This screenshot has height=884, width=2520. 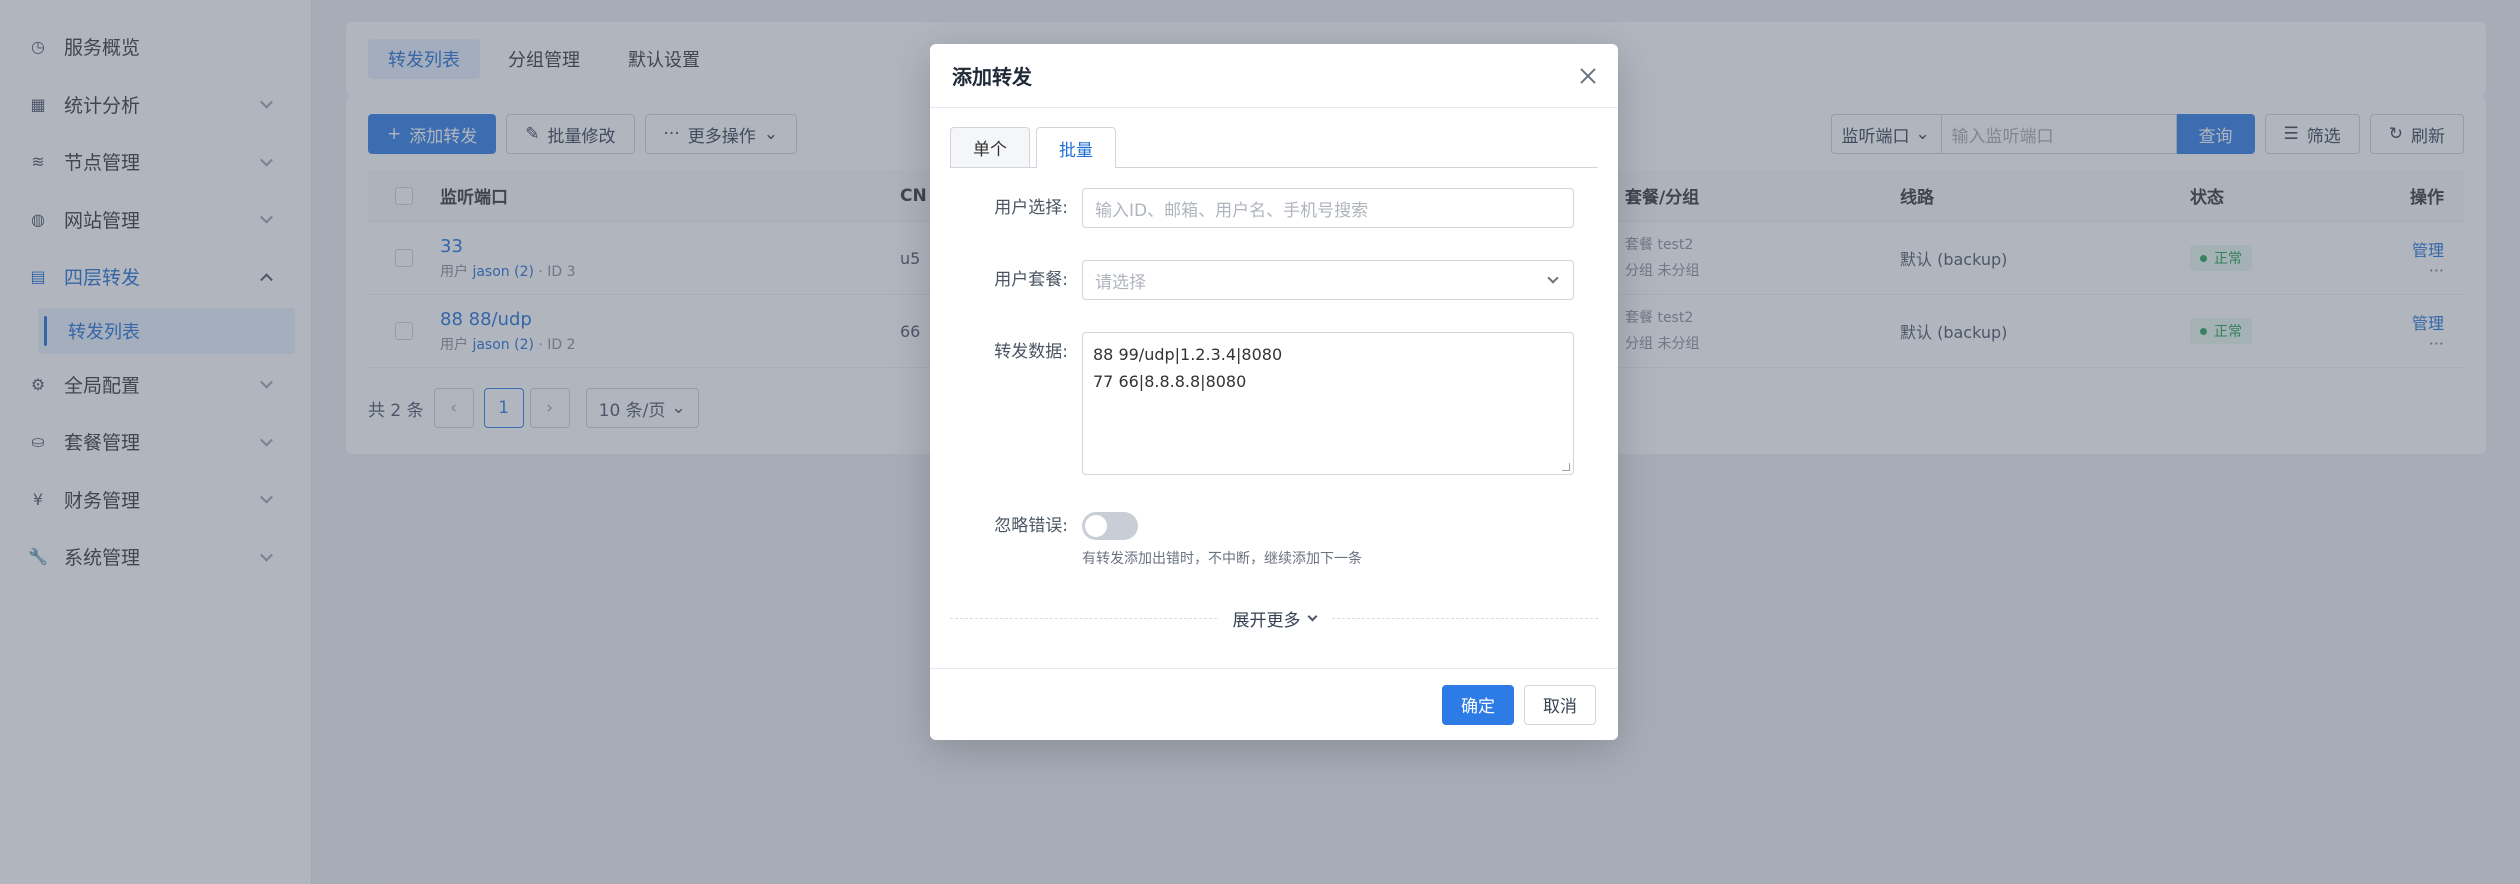 I want to click on user-plan-row: 用户套餐: 请选择, so click(x=1262, y=280).